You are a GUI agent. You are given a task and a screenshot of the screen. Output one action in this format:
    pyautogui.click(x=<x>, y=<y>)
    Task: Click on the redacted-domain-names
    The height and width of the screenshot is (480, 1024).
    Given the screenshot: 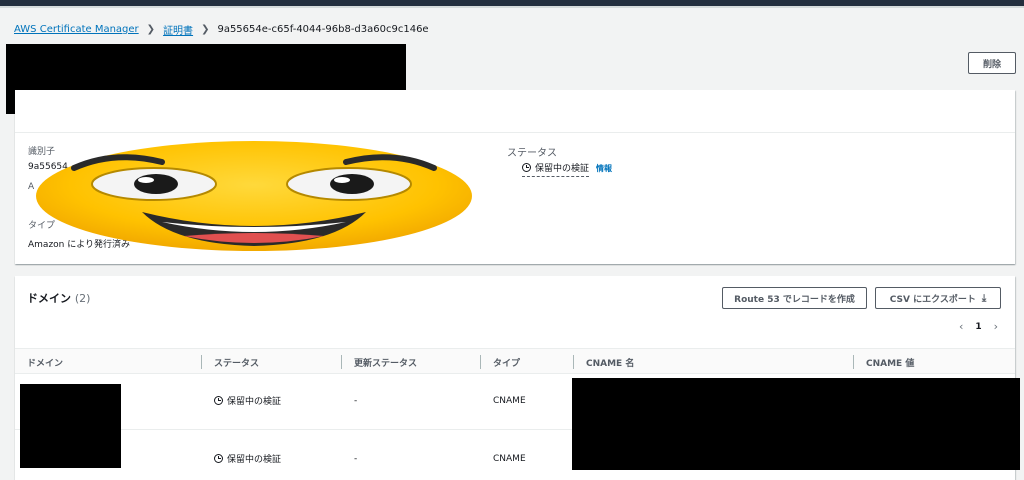 What is the action you would take?
    pyautogui.click(x=70, y=426)
    